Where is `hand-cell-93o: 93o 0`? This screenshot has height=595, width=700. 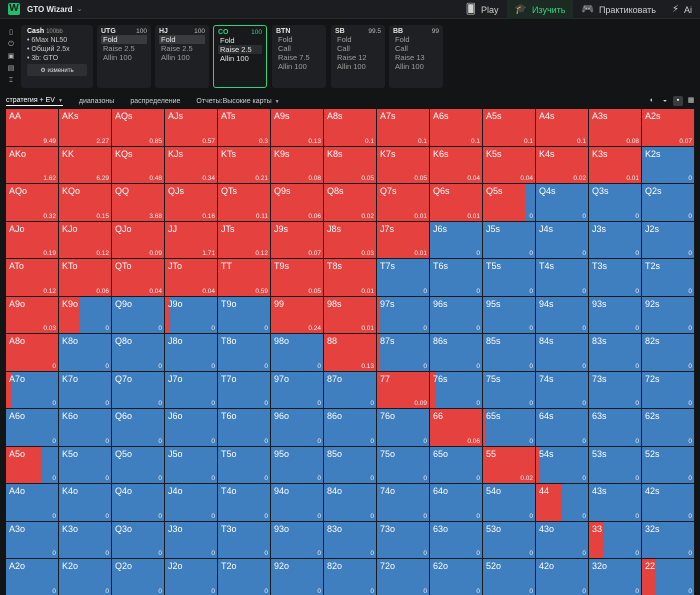 hand-cell-93o: 93o 0 is located at coordinates (297, 540).